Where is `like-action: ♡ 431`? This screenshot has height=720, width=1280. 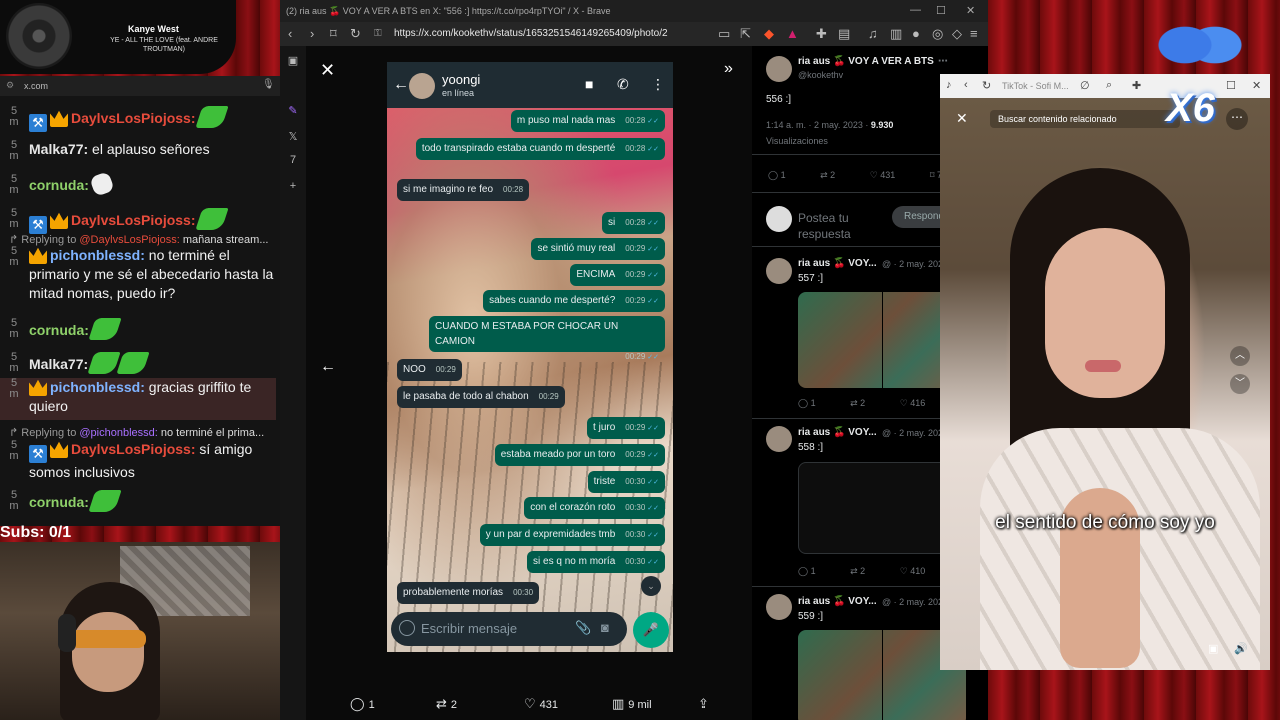 like-action: ♡ 431 is located at coordinates (541, 704).